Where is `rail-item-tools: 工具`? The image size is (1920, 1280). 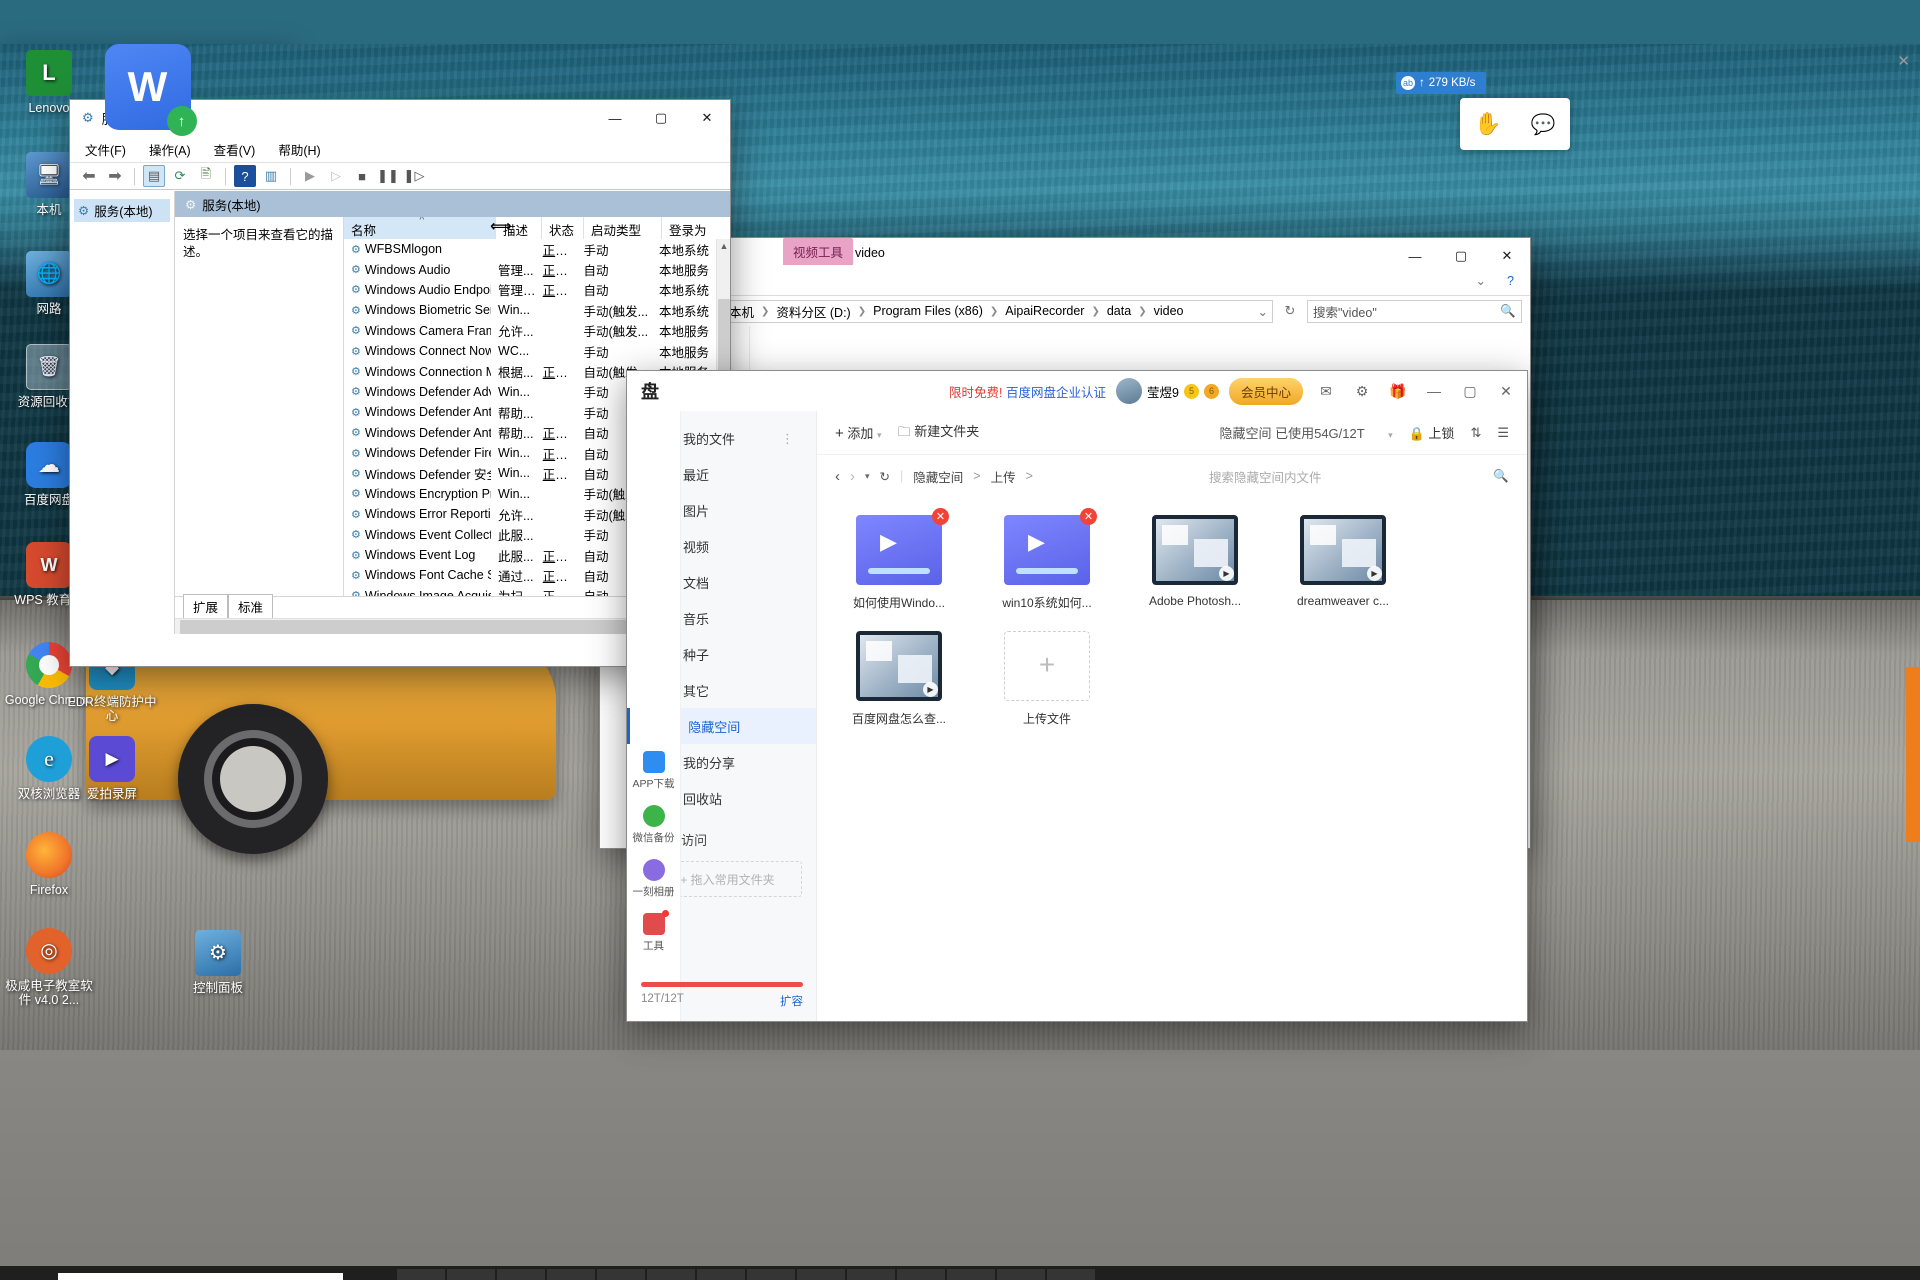
rail-item-tools: 工具 is located at coordinates (653, 926).